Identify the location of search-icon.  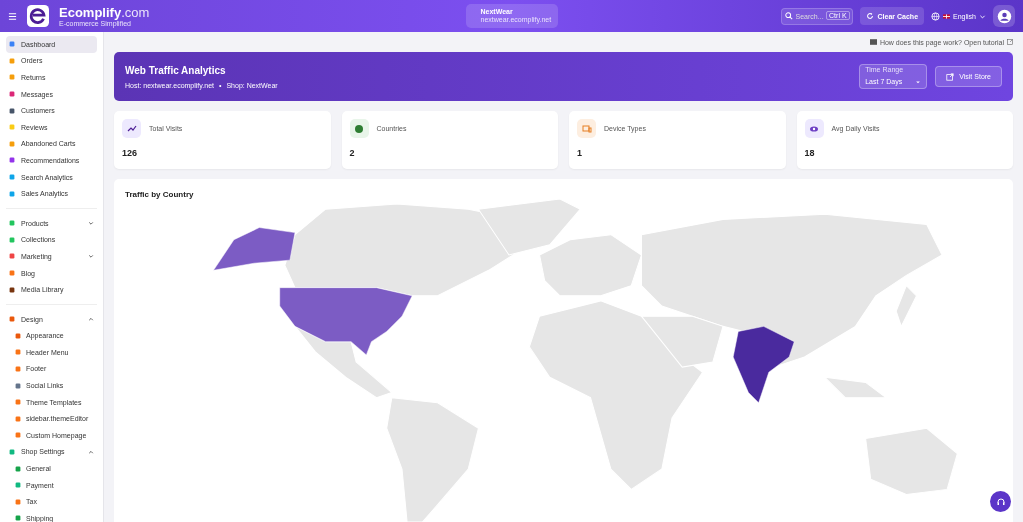
(788, 16).